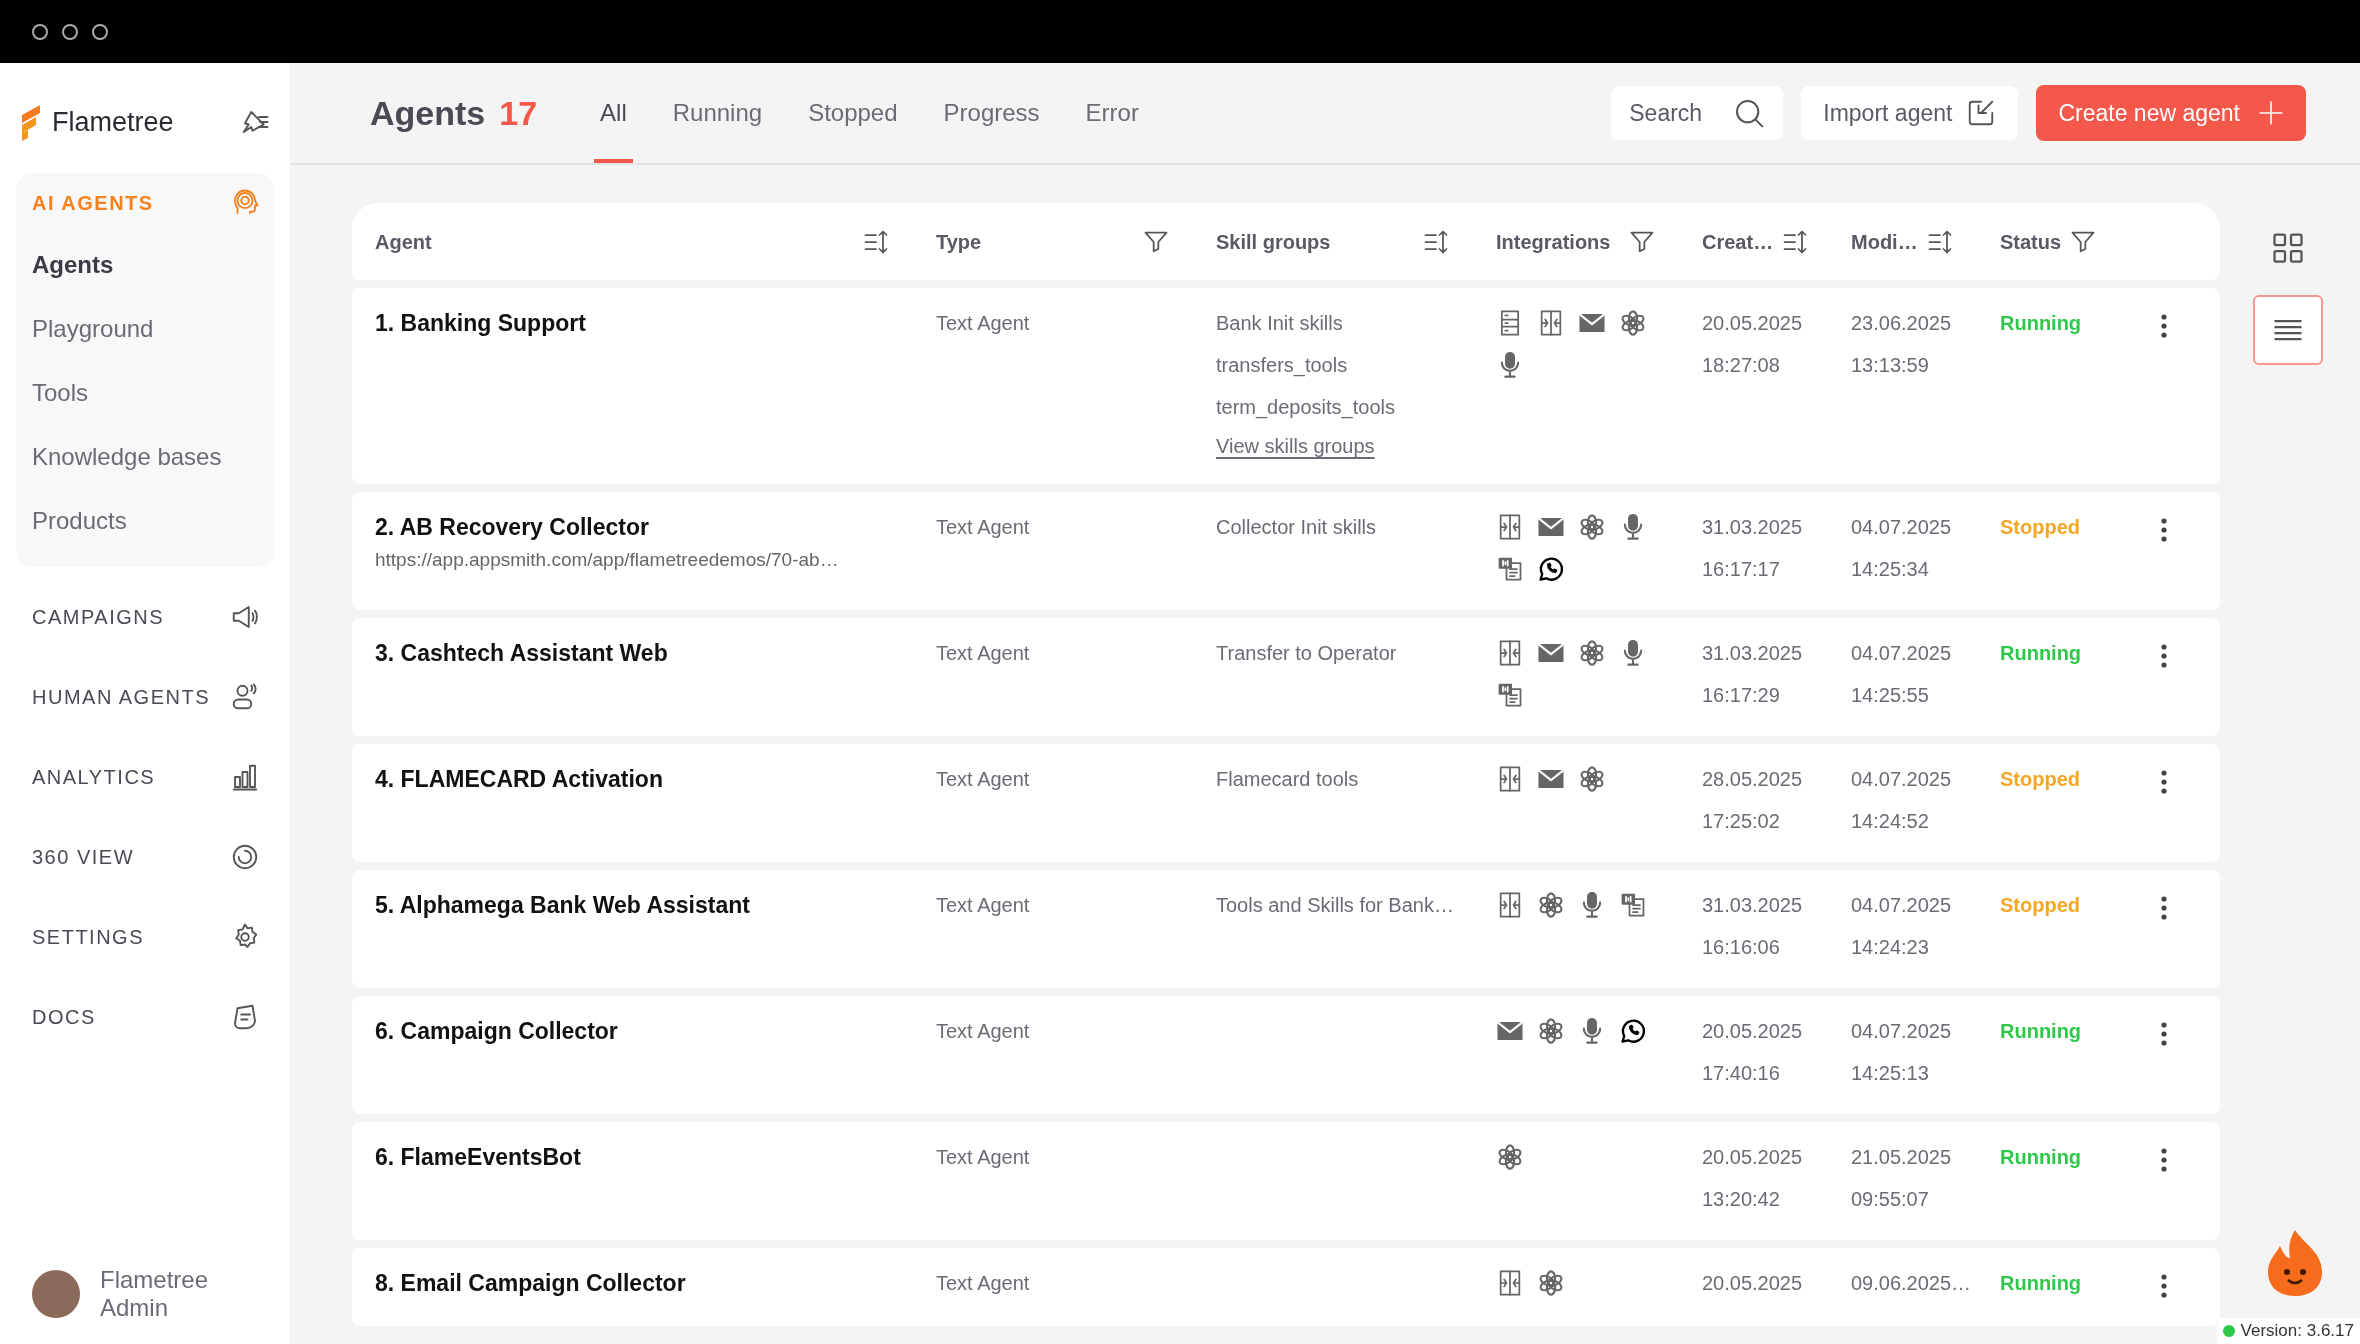  Describe the element at coordinates (1286, 803) in the screenshot. I see `table-row: 4. FLAMECARD Activation Text Agent Flamecard tools 28.05.2025 17:25:02 04.07.2025 14:24:52 Stopped` at that location.